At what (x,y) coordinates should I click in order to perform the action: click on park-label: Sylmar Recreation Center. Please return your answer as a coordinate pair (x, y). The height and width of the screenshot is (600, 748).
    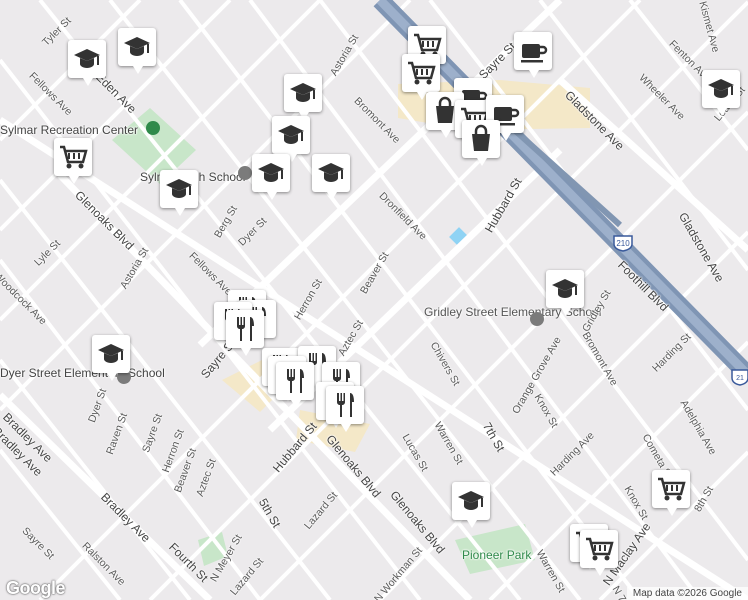
    Looking at the image, I should click on (69, 130).